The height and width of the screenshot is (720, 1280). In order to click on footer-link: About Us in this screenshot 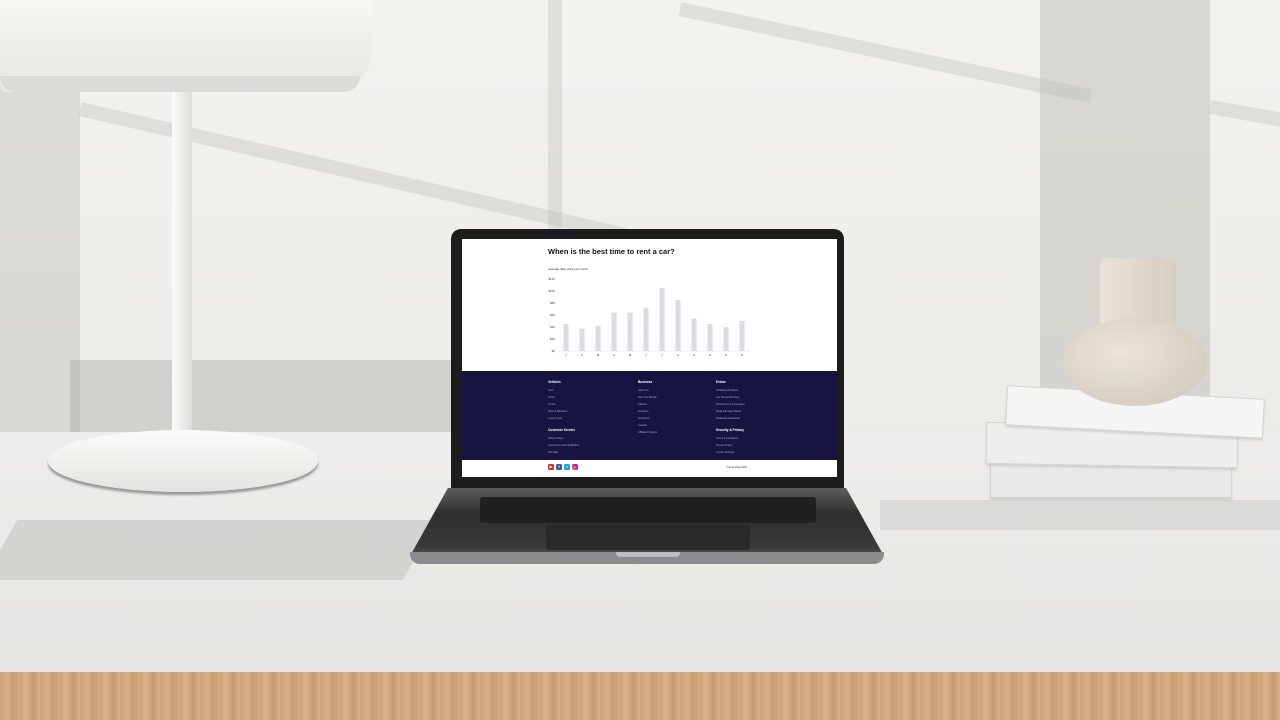, I will do `click(647, 390)`.